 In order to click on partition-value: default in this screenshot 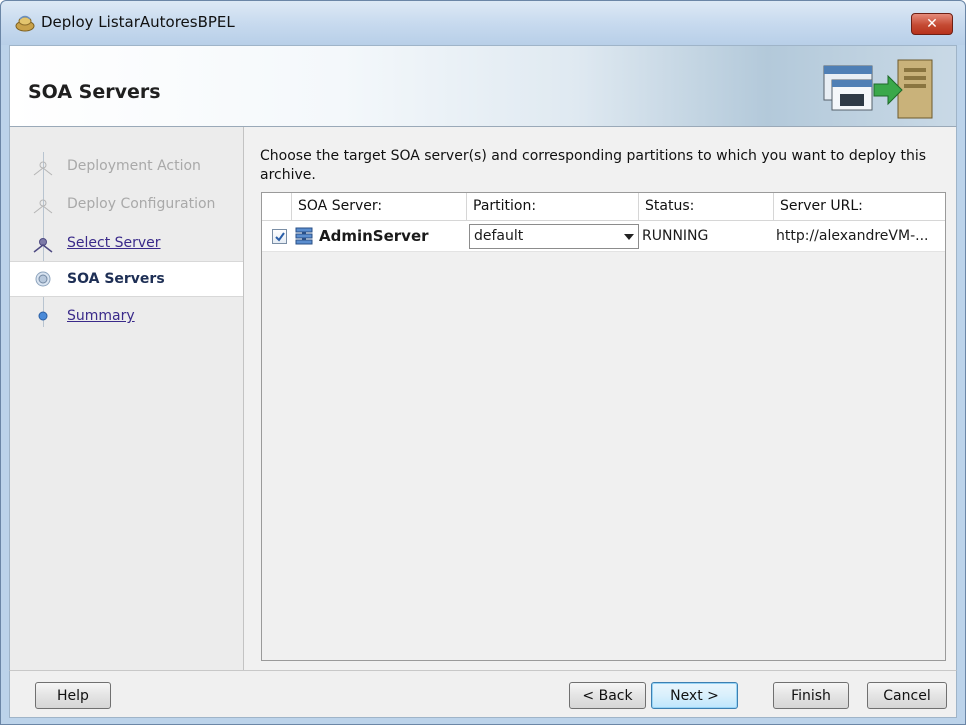, I will do `click(499, 236)`.